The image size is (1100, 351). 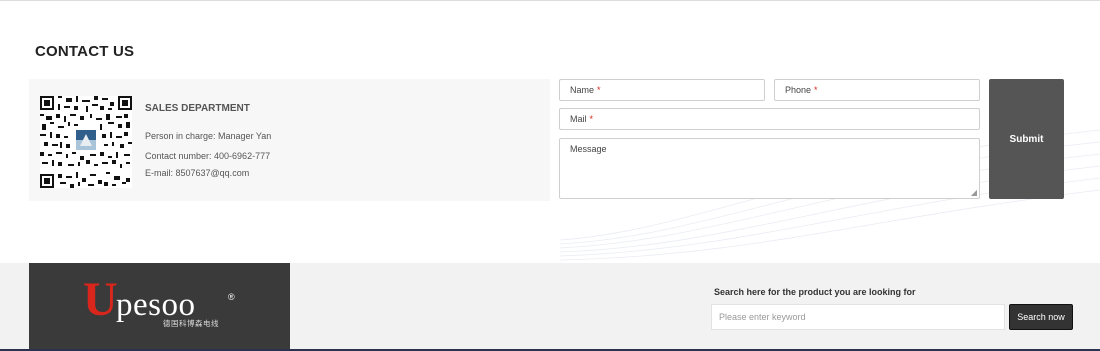 What do you see at coordinates (197, 108) in the screenshot?
I see `department-name: SALES DEPARTMENT` at bounding box center [197, 108].